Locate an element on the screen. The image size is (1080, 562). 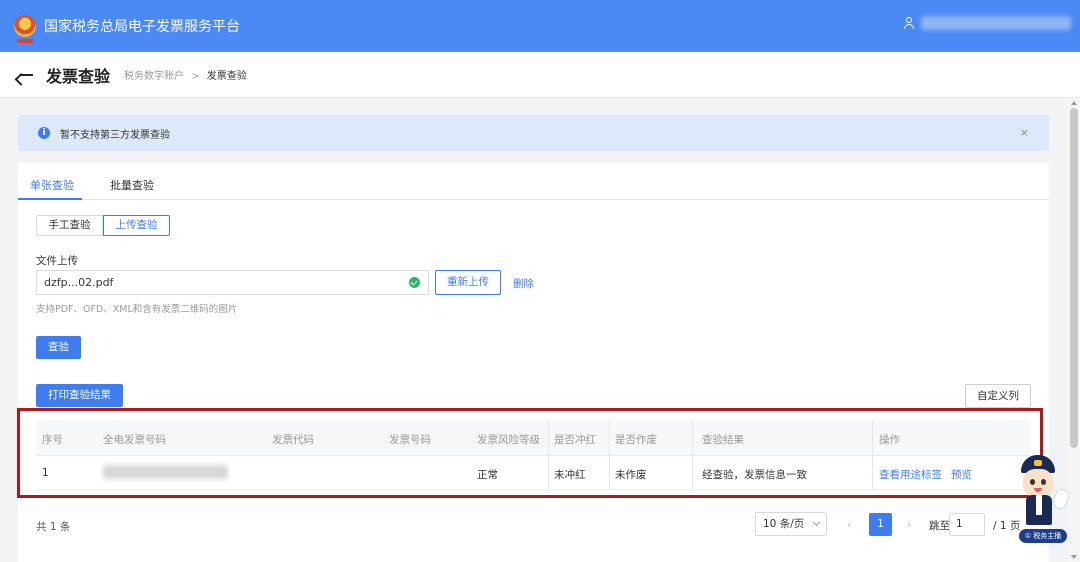
breadcrumb-item-current: 发票查验 is located at coordinates (226, 76).